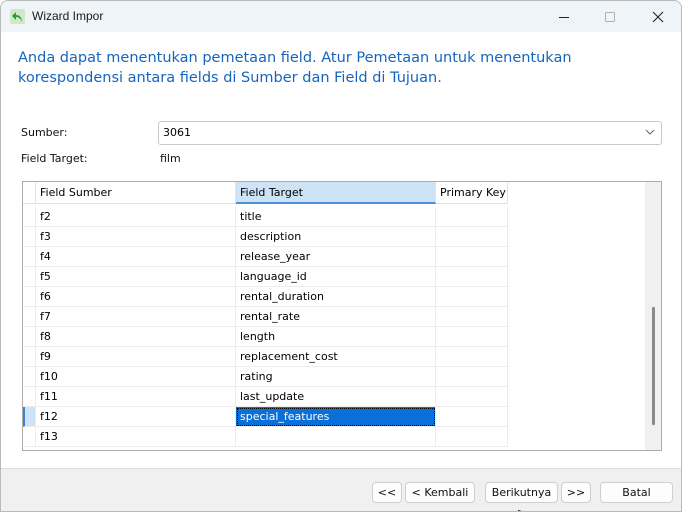  I want to click on title-bar: Wizard Impor, so click(341, 16).